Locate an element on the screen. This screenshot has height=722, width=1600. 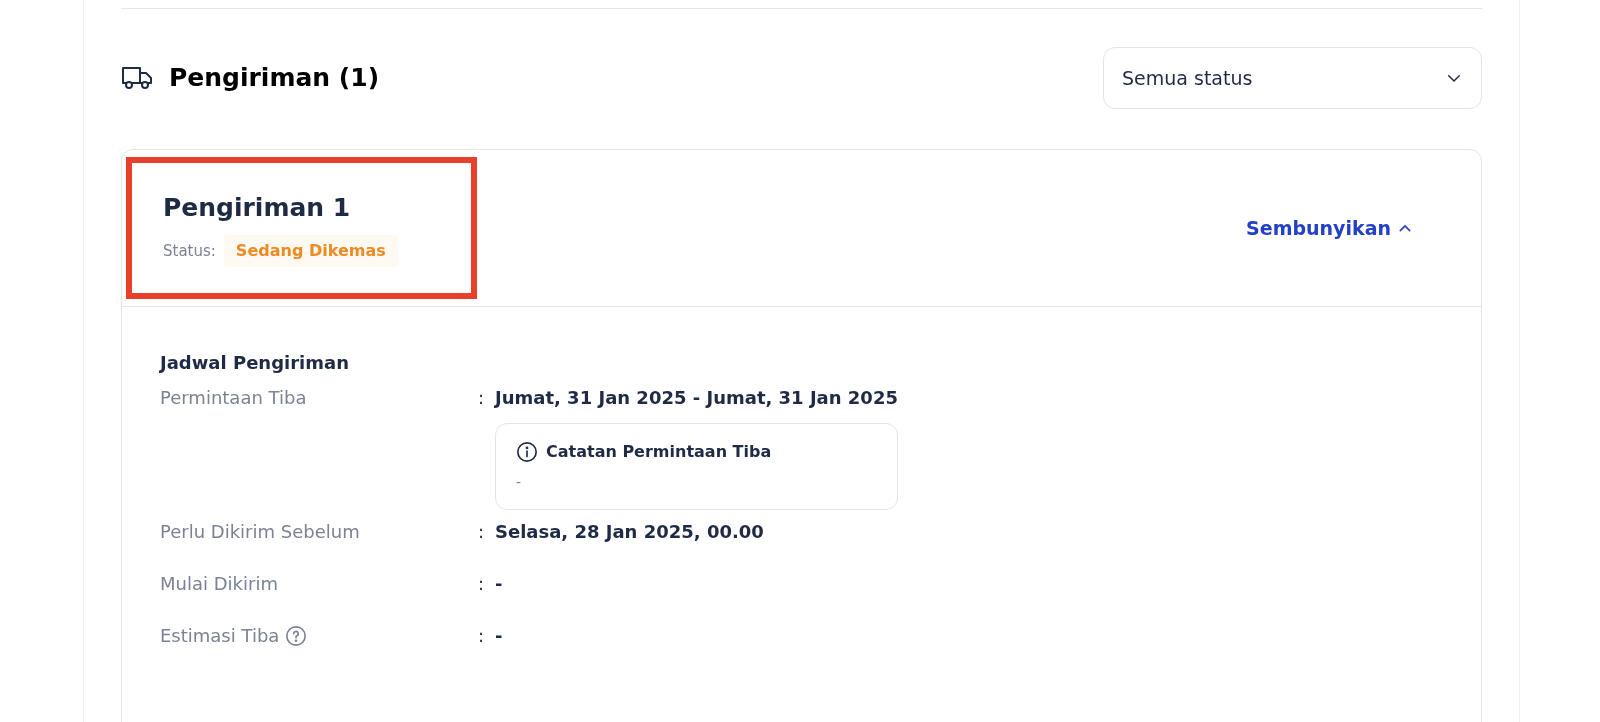
field-value: Selasa, 28 Jan 2025, 00.00 is located at coordinates (629, 532).